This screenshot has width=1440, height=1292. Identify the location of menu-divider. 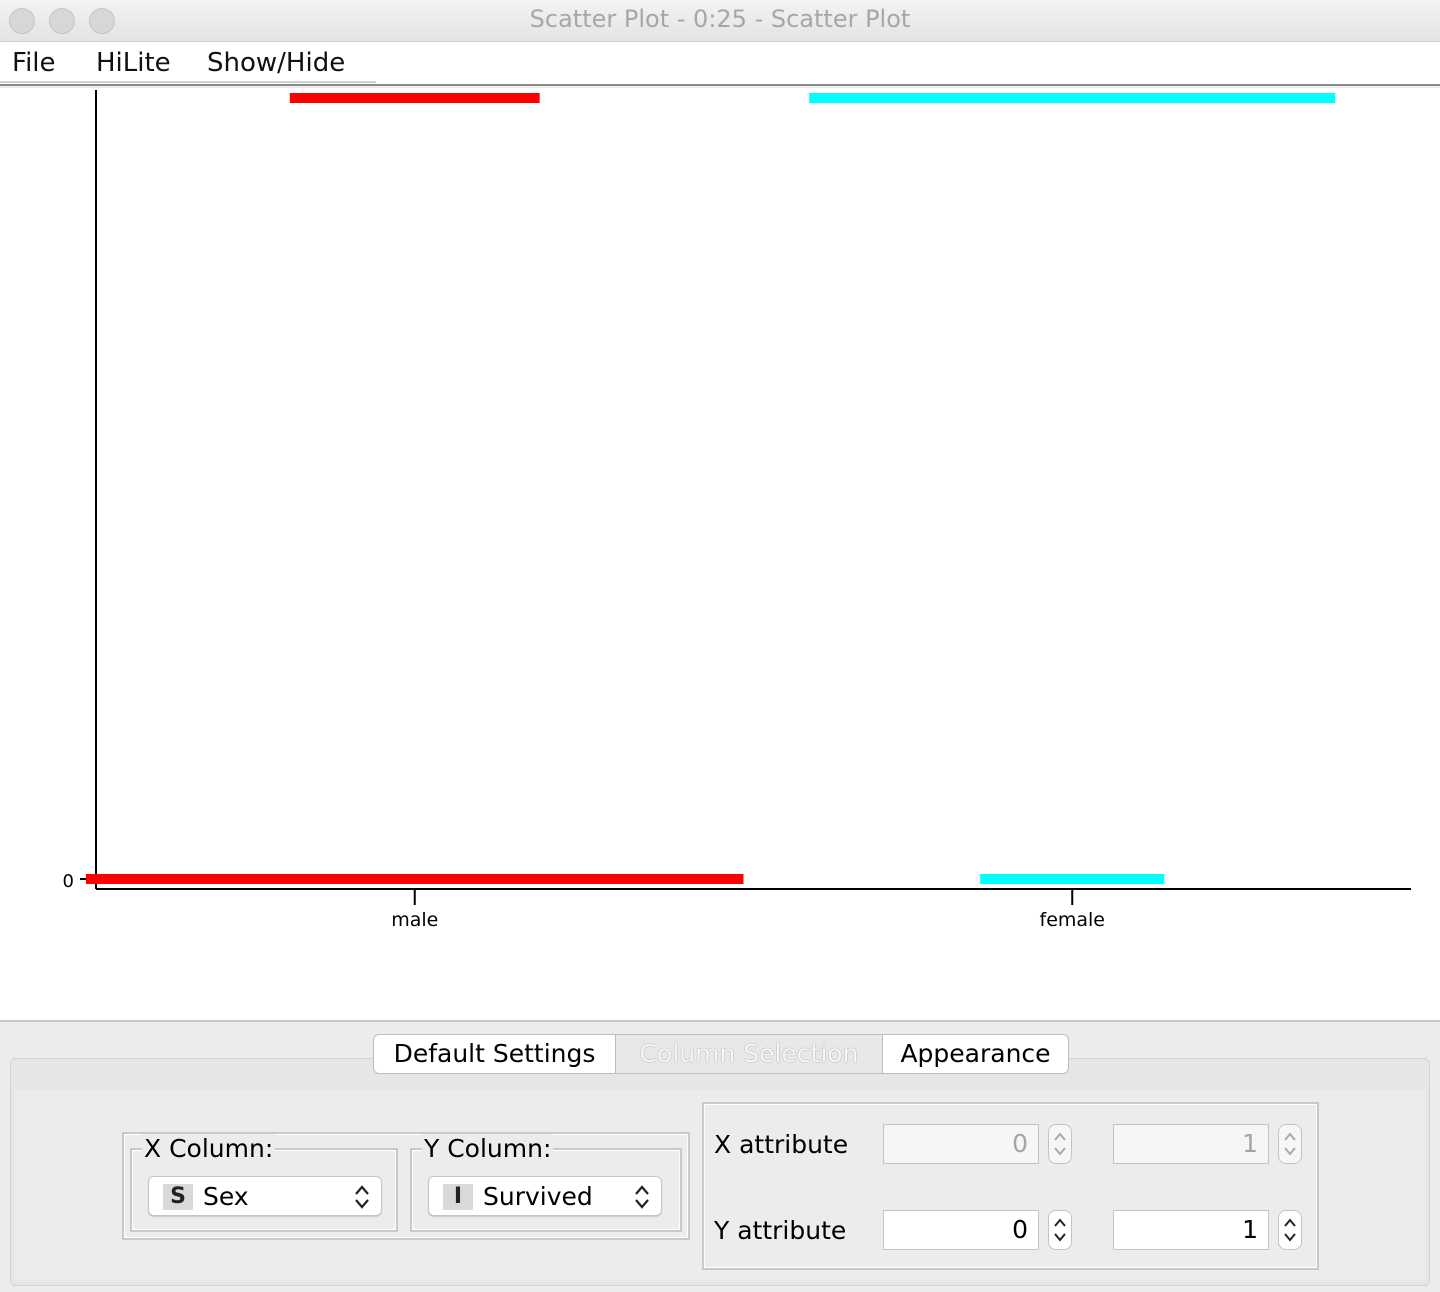
(188, 82).